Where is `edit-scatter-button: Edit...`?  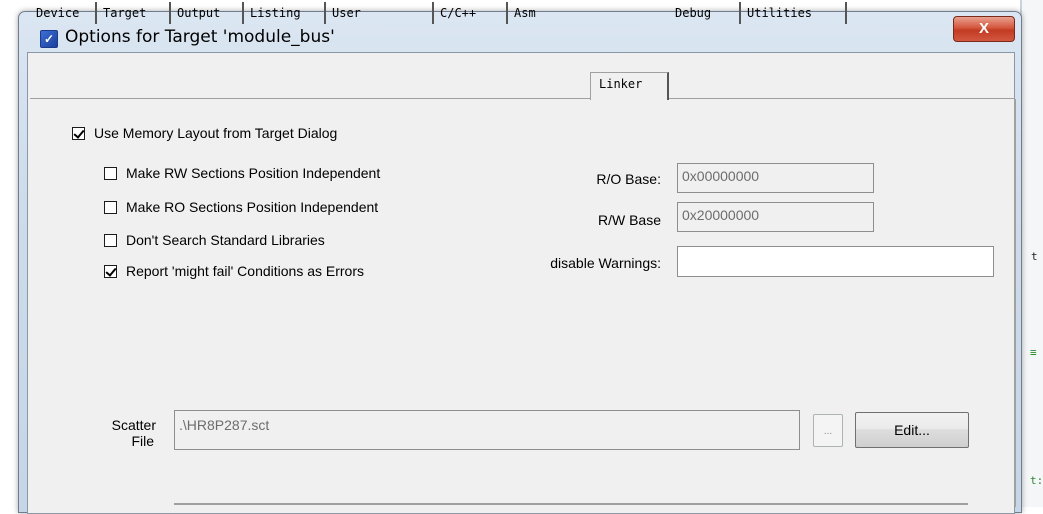 edit-scatter-button: Edit... is located at coordinates (912, 430).